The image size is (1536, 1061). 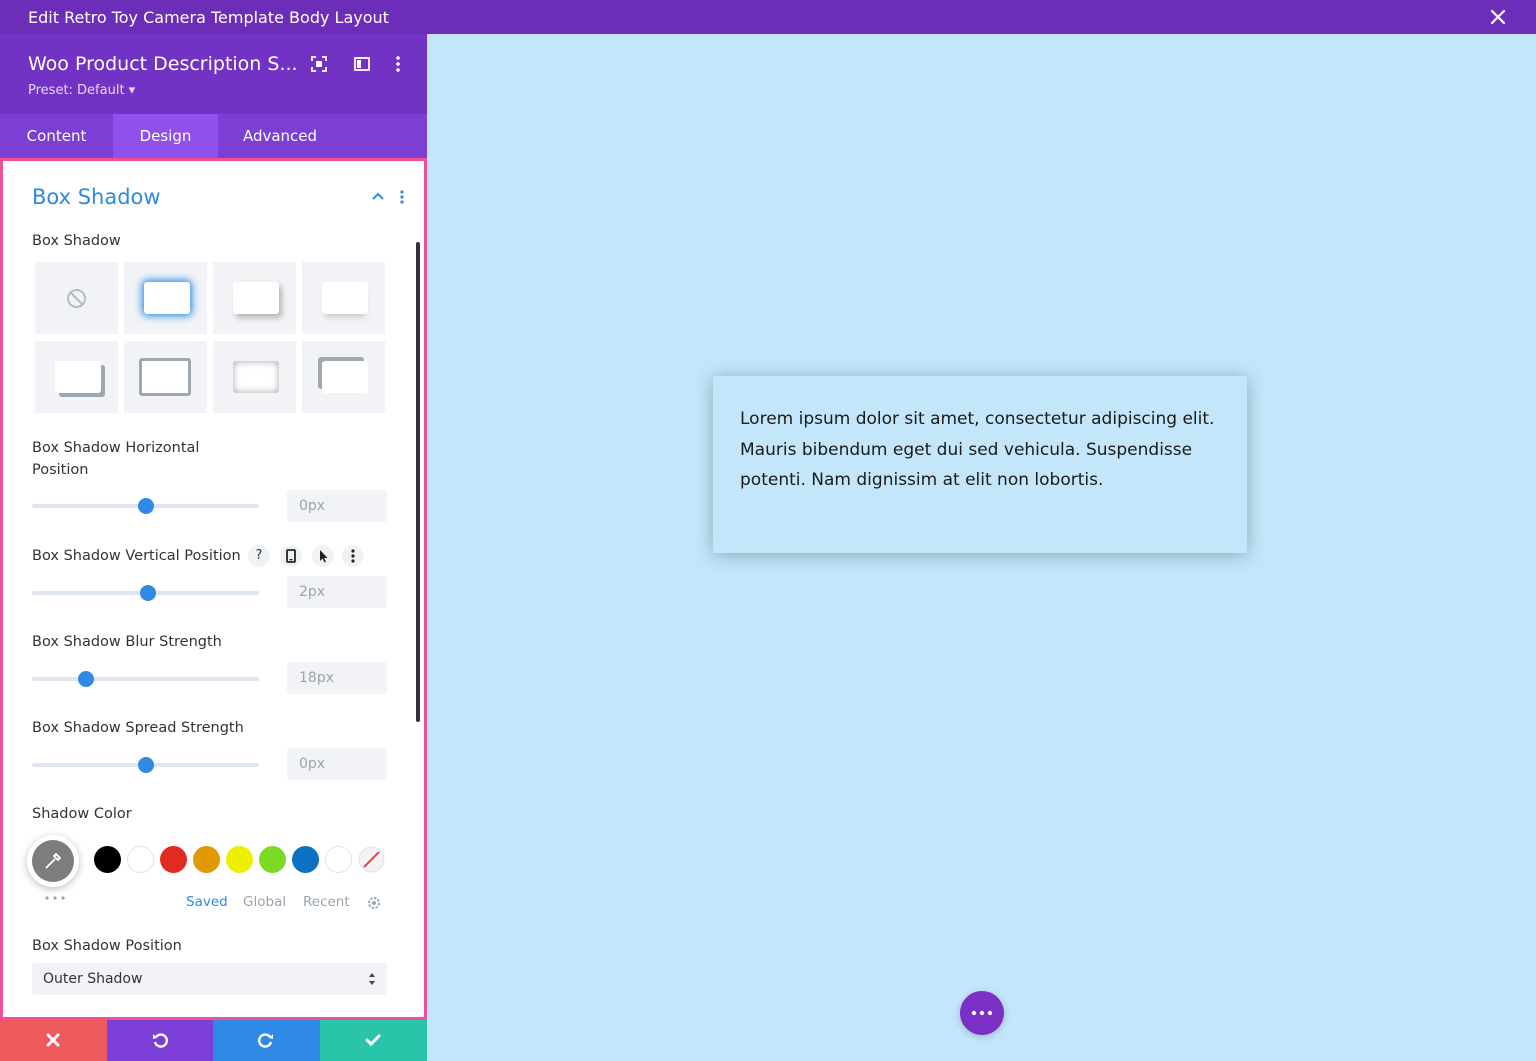 I want to click on preset-offset-preview, so click(x=78, y=377).